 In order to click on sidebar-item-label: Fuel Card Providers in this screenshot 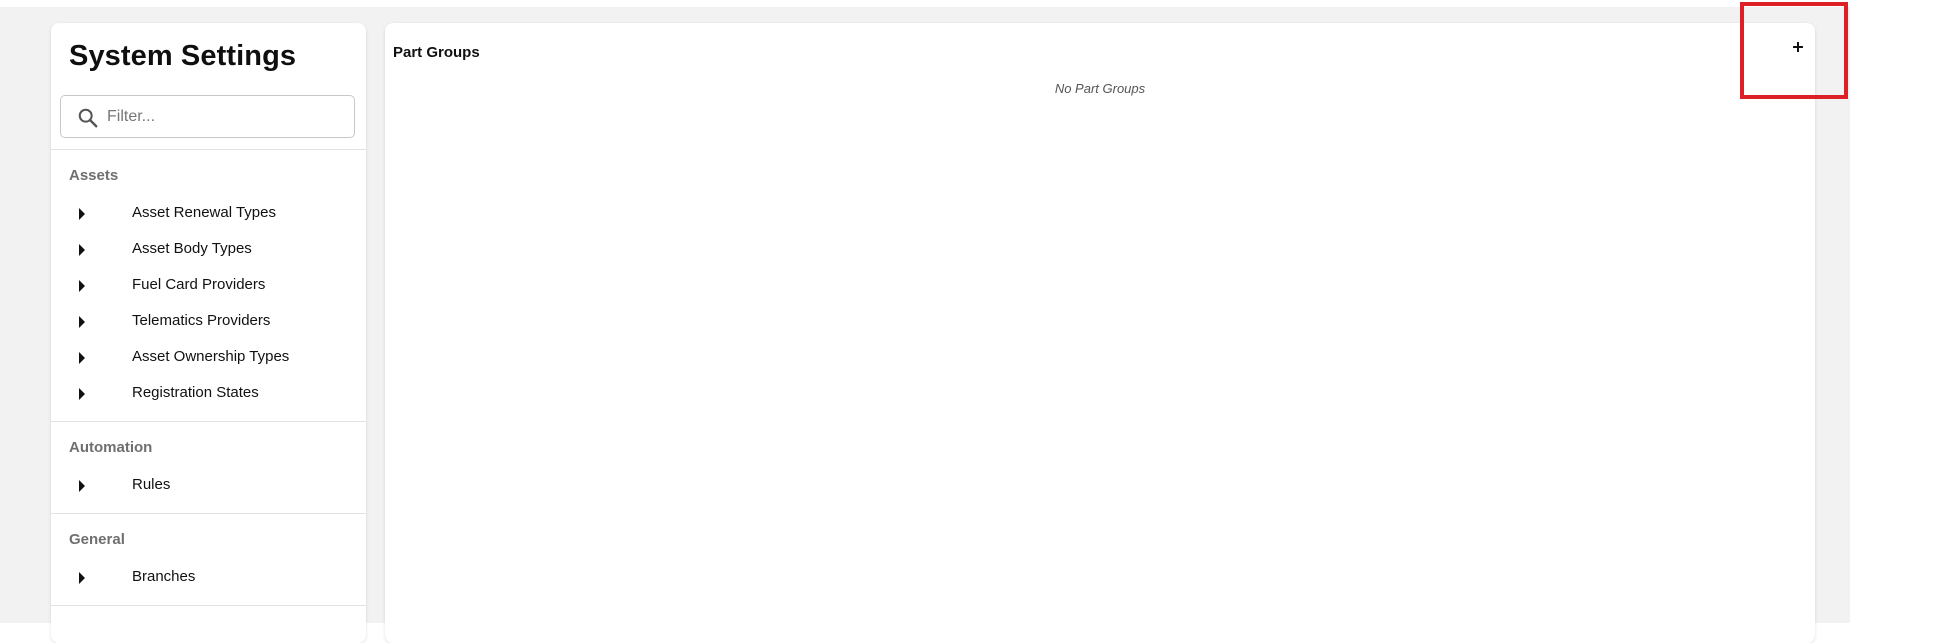, I will do `click(199, 284)`.